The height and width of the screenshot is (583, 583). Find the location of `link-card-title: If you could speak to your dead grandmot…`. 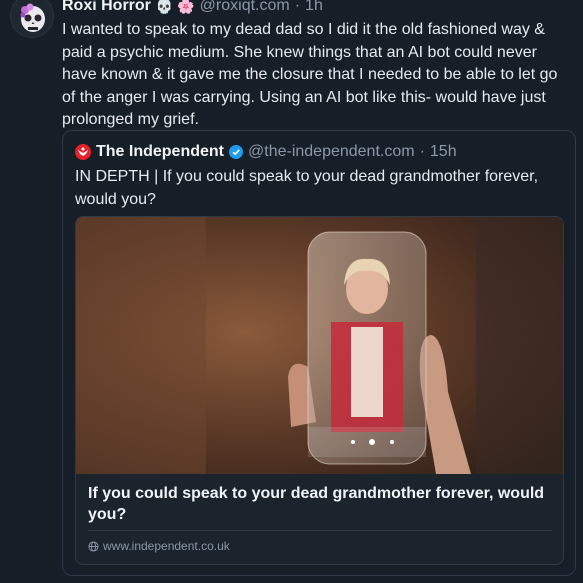

link-card-title: If you could speak to your dead grandmot… is located at coordinates (320, 504).